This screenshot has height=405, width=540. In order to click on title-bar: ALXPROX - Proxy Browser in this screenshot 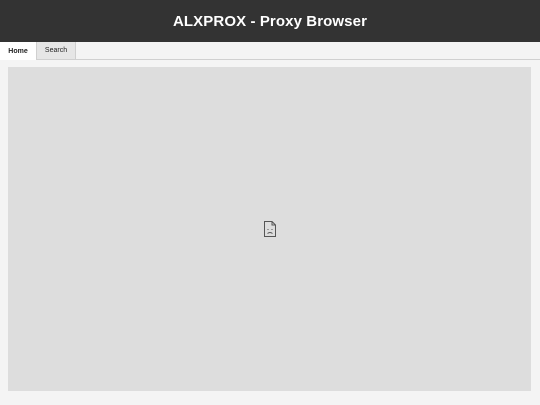, I will do `click(270, 21)`.